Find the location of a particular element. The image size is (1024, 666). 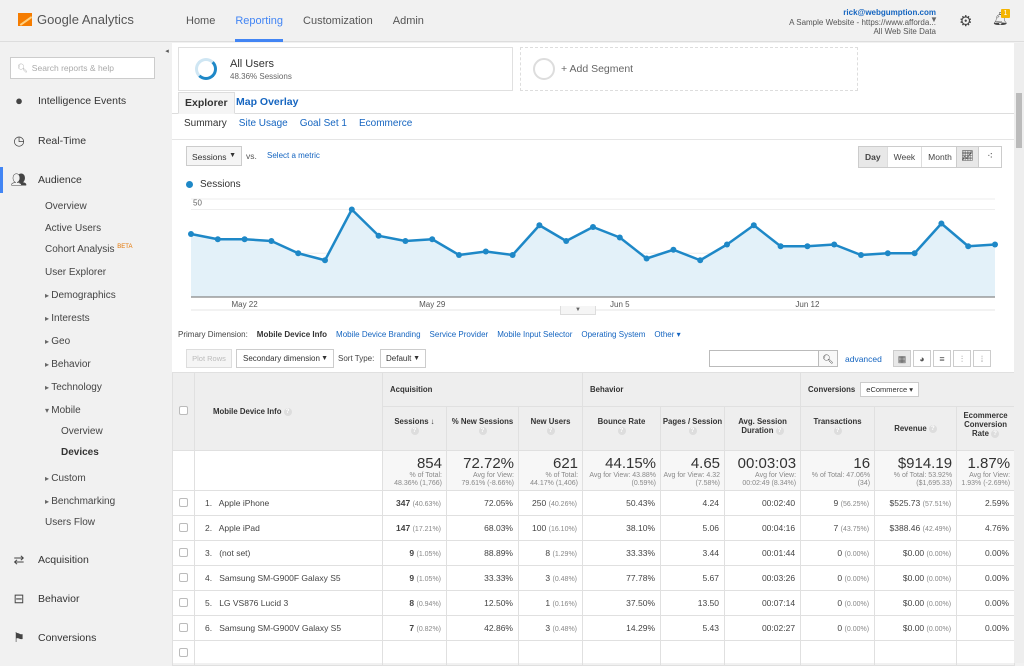

device-link: Samsung SM-G900F Galaxy S5 is located at coordinates (279, 578).